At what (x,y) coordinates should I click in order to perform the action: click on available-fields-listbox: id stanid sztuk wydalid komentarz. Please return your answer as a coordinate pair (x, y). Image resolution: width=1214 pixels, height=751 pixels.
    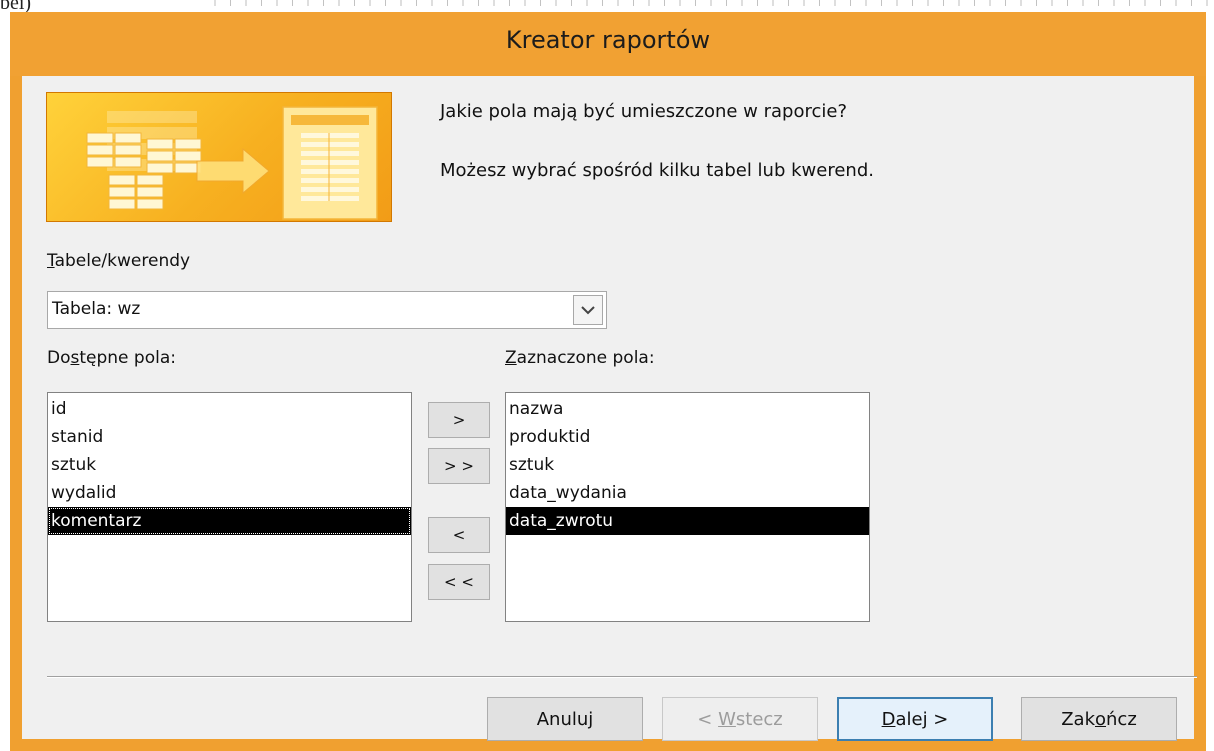
    Looking at the image, I should click on (229, 507).